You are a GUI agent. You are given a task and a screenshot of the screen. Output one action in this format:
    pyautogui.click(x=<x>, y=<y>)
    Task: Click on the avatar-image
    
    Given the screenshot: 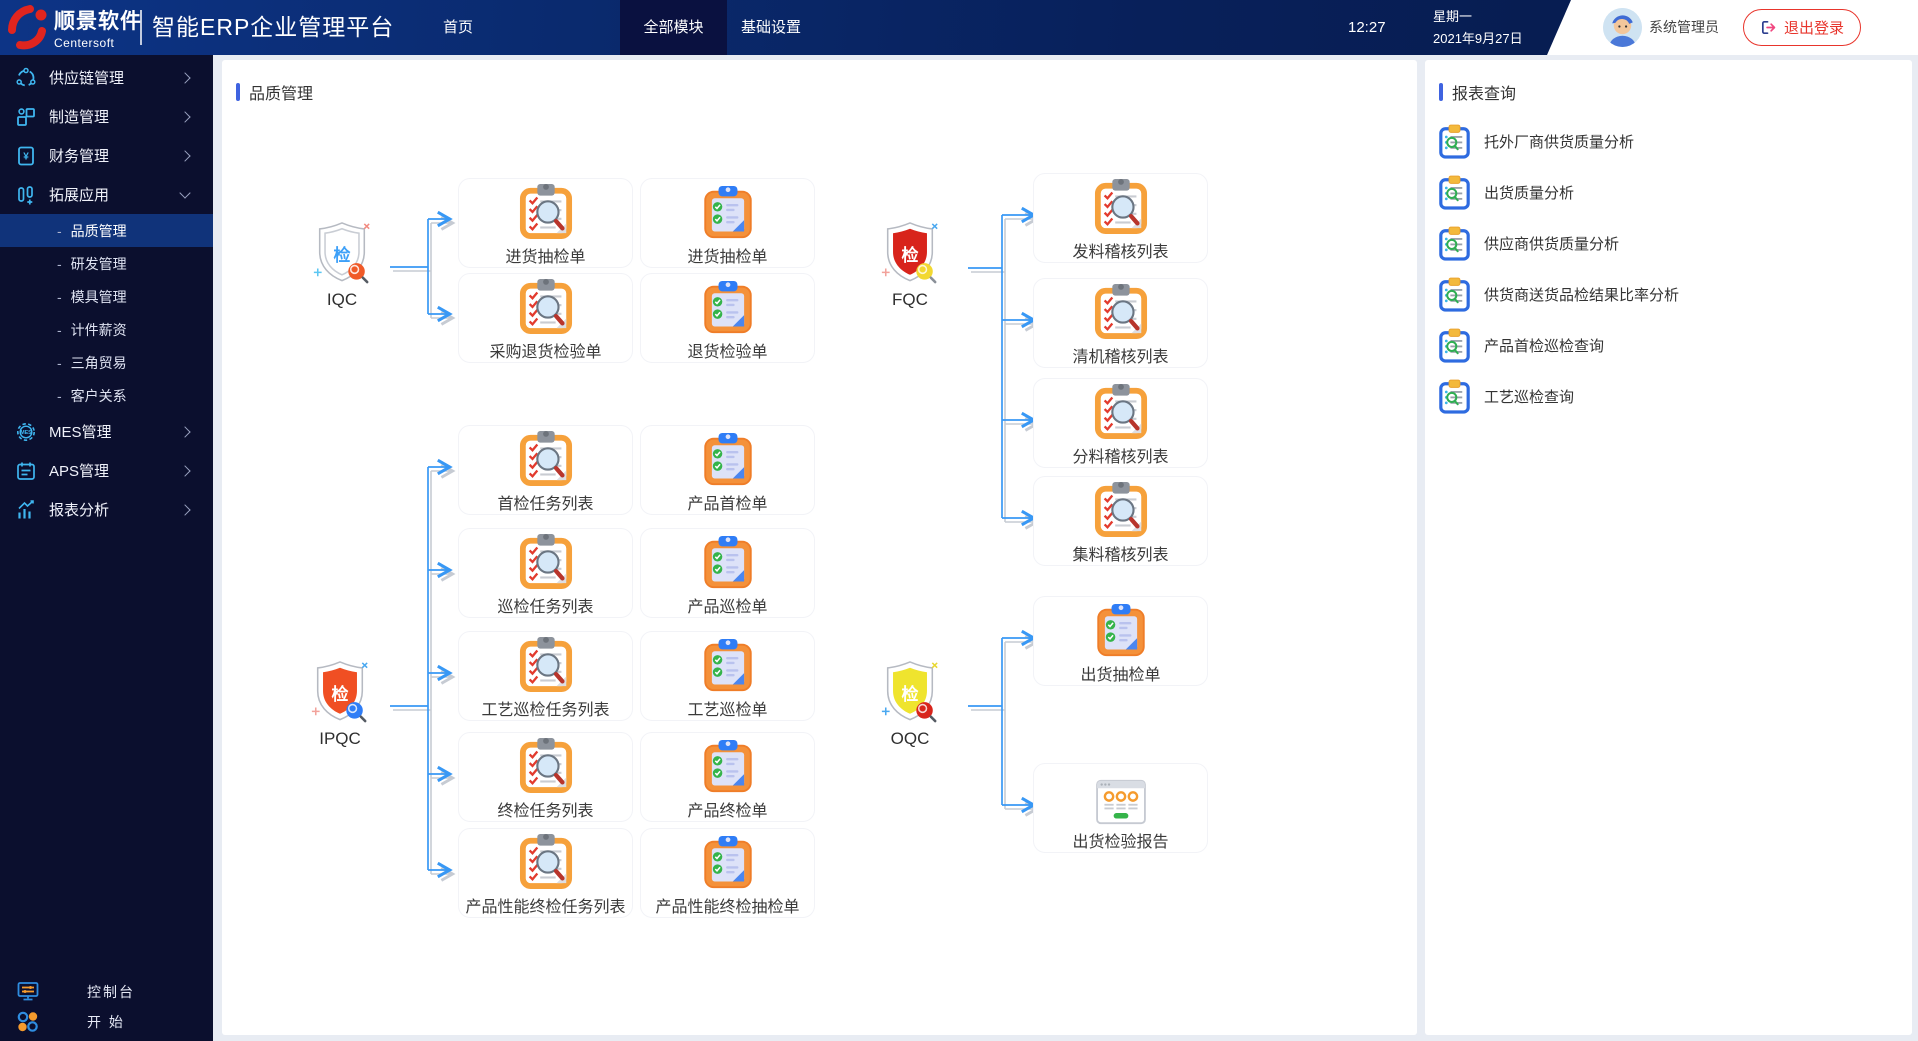 What is the action you would take?
    pyautogui.click(x=1622, y=27)
    